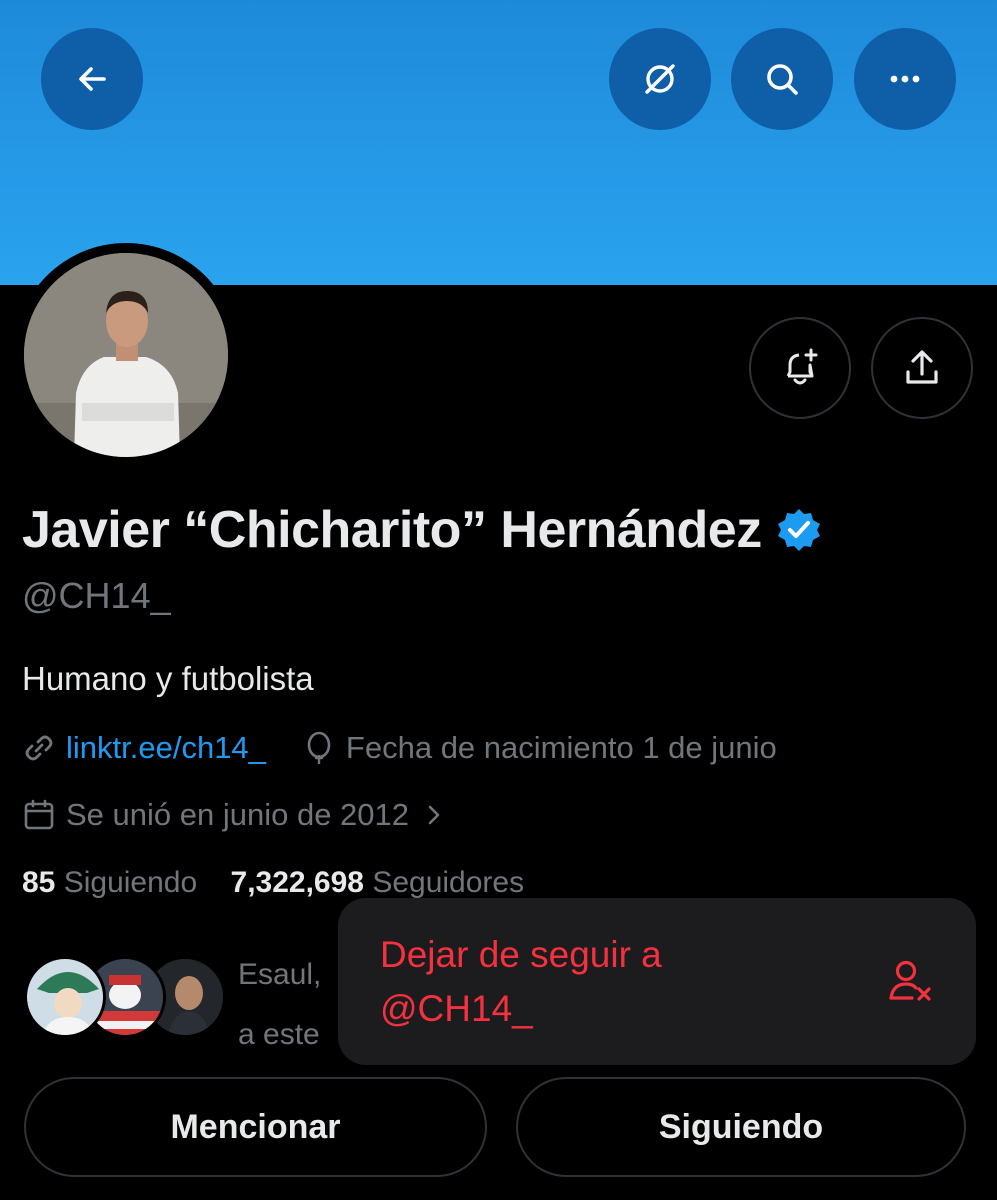  Describe the element at coordinates (297, 882) in the screenshot. I see `followers-count: 7,322,698` at that location.